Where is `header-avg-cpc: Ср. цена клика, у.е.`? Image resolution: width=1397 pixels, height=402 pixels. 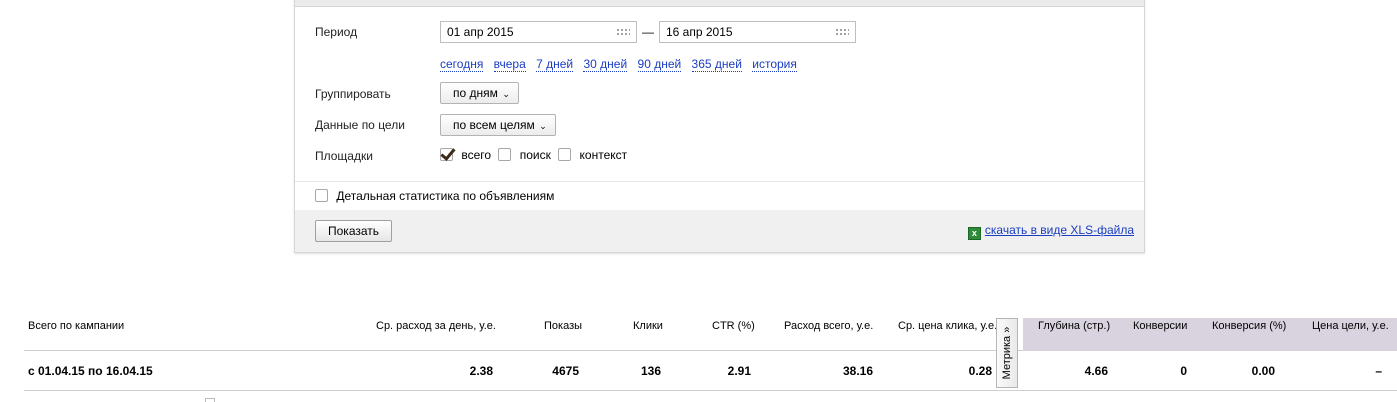
header-avg-cpc: Ср. цена клика, у.е. is located at coordinates (948, 326).